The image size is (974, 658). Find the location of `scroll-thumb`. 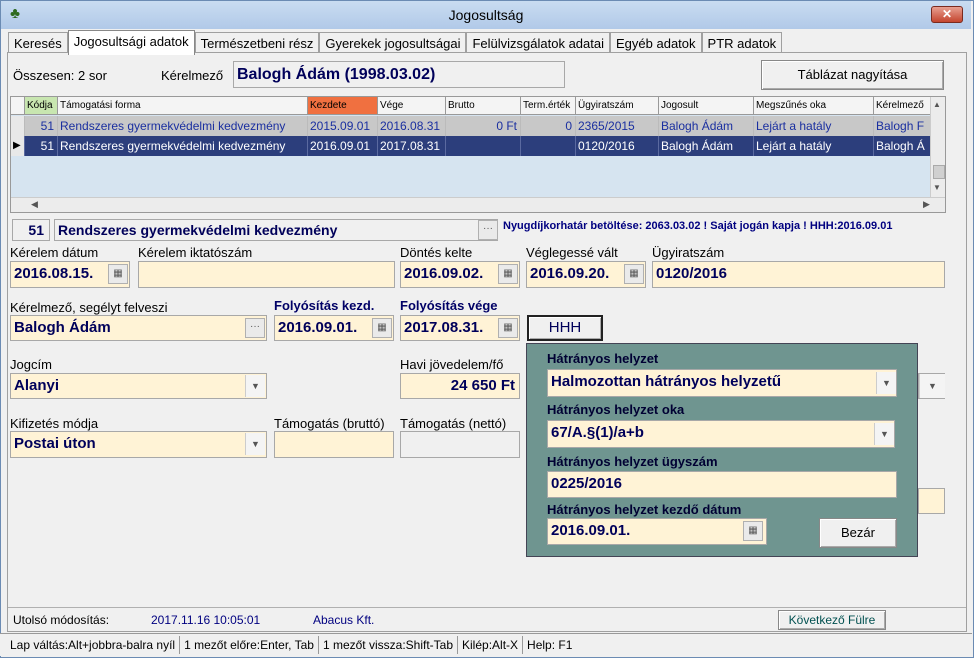

scroll-thumb is located at coordinates (939, 172).